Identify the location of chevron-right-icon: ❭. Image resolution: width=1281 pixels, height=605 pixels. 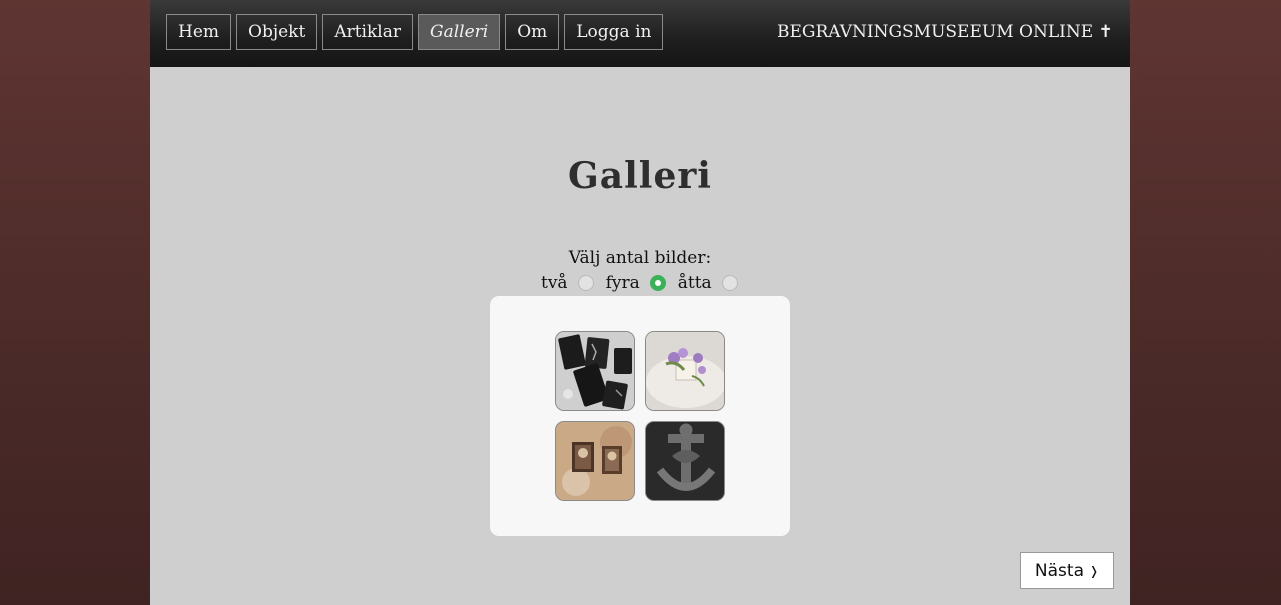
(1094, 570).